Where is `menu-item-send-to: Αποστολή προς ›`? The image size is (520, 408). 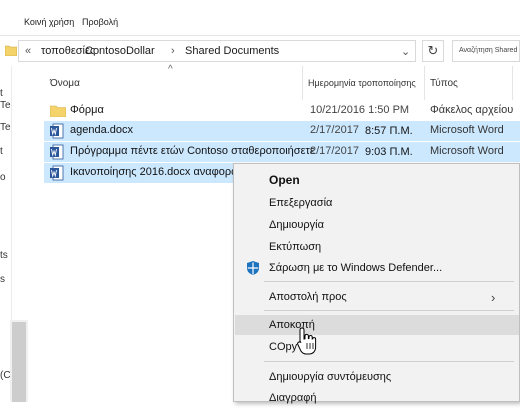
menu-item-send-to: Αποστολή προς › is located at coordinates (377, 297).